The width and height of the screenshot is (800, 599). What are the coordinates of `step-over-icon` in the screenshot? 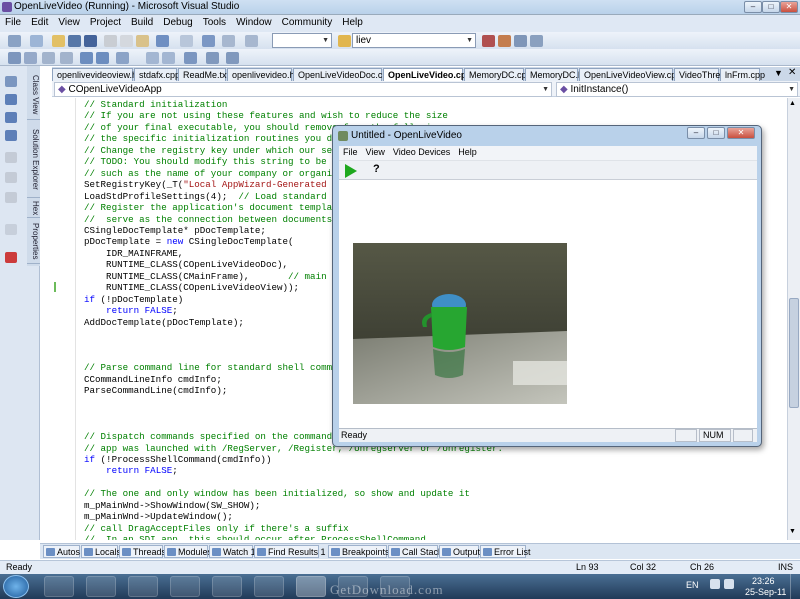 It's located at (11, 117).